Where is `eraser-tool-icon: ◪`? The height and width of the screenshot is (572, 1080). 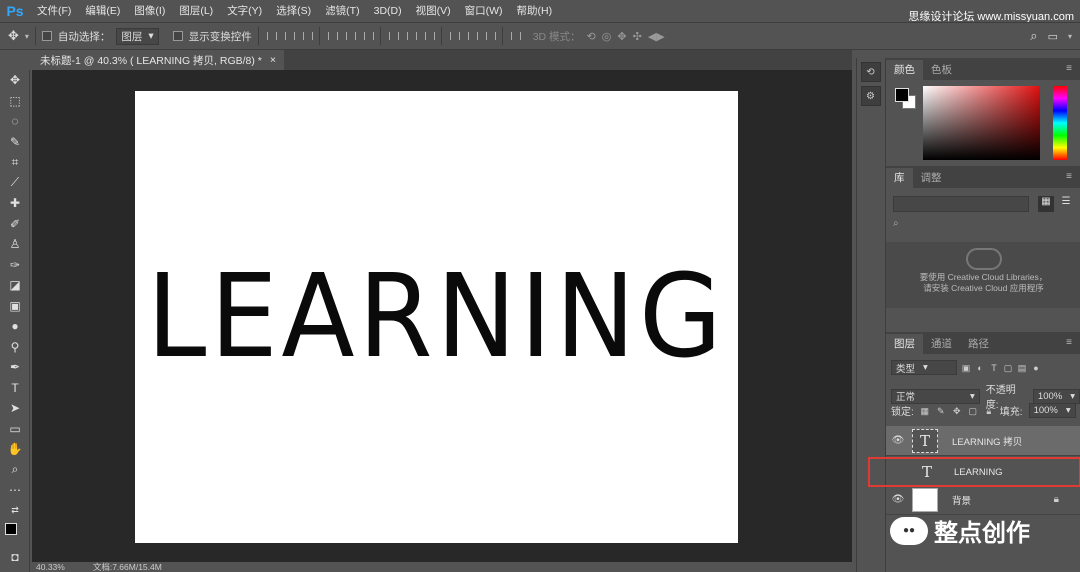
eraser-tool-icon: ◪ is located at coordinates (15, 285).